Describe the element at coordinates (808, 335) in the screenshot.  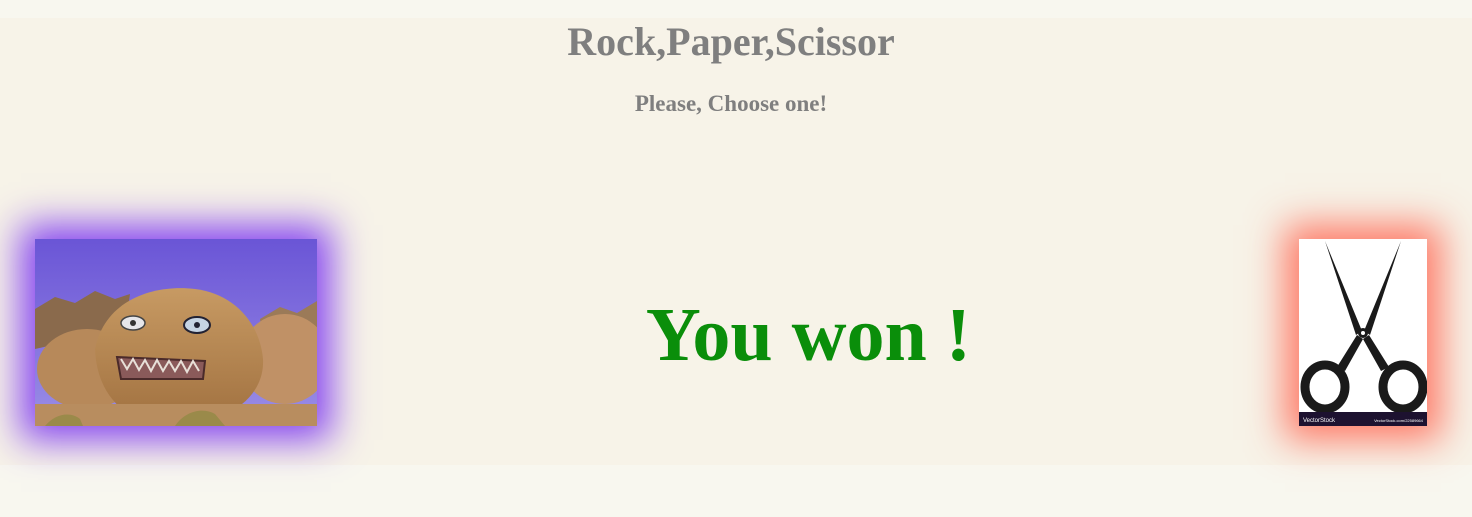
I see `result-message: You won !` at that location.